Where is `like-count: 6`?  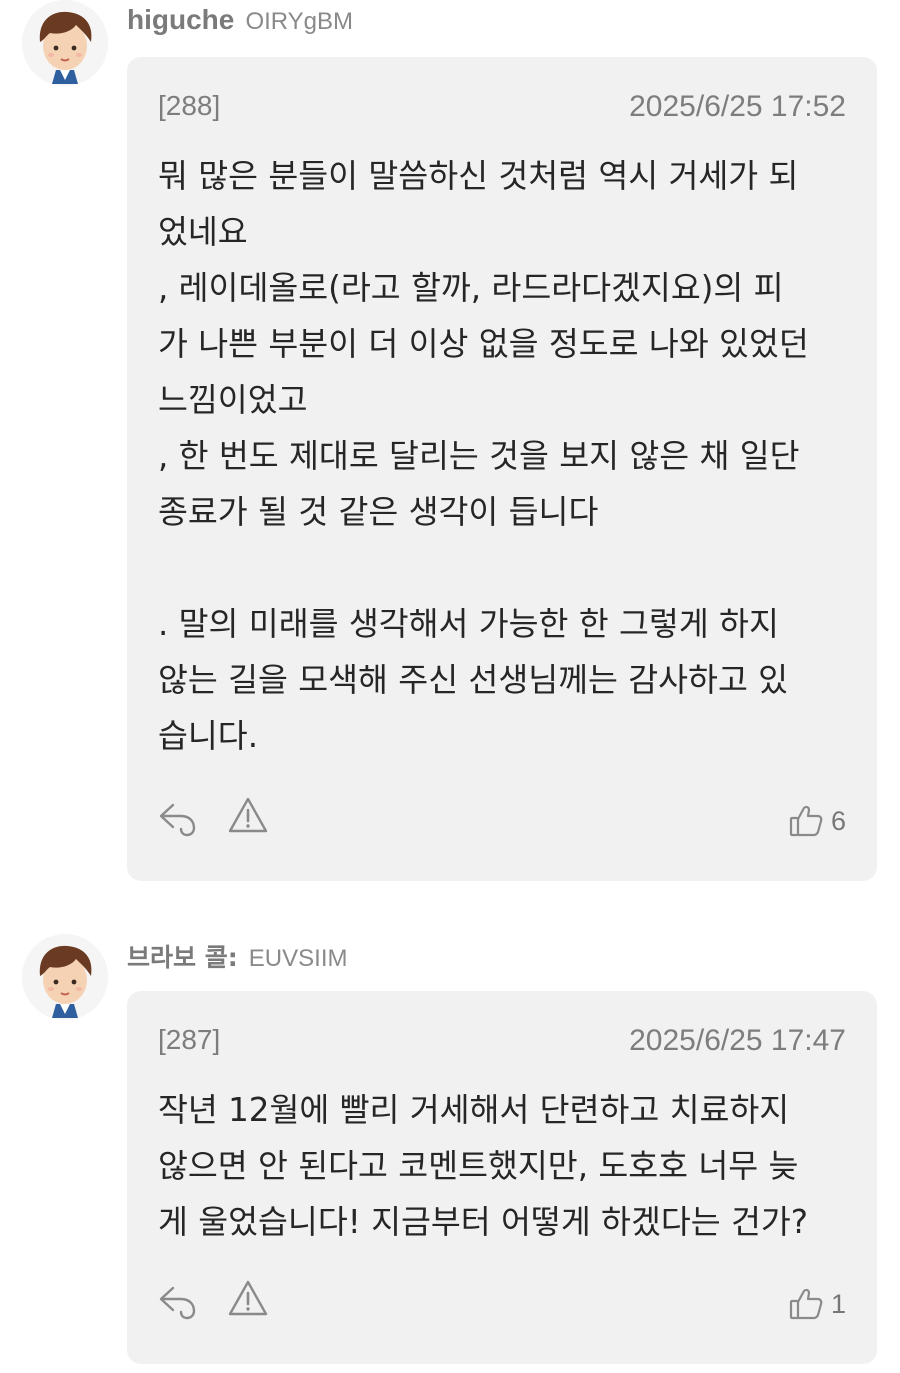 like-count: 6 is located at coordinates (838, 820).